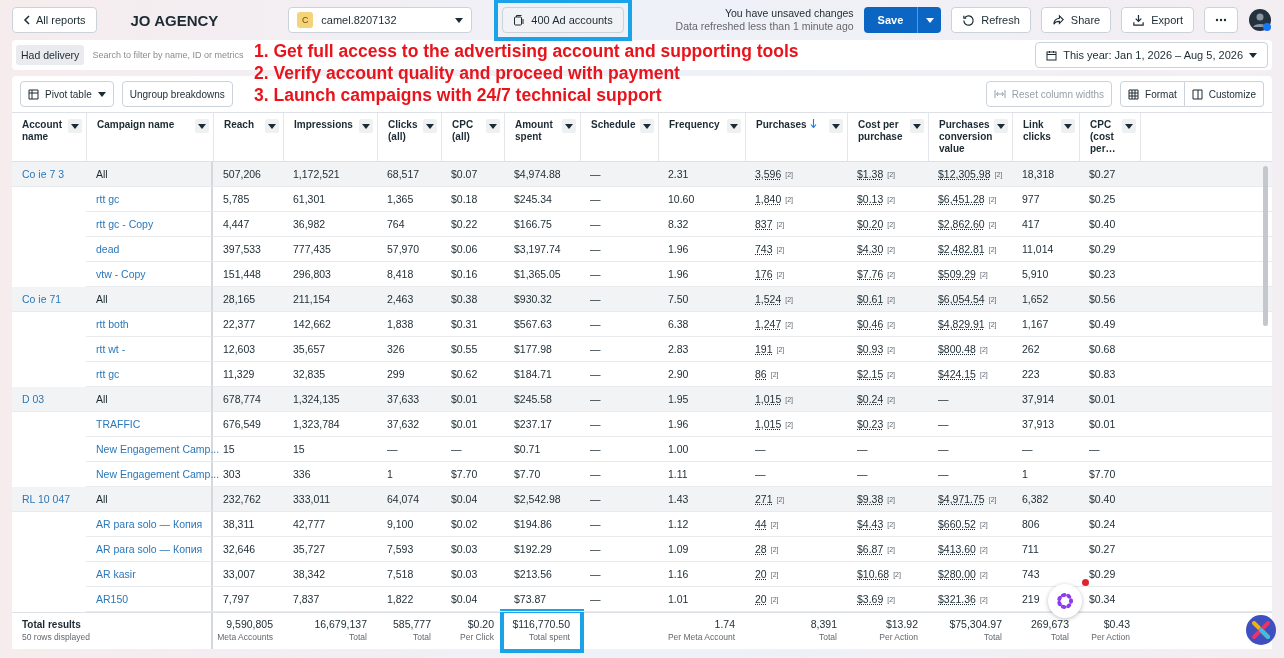 The width and height of the screenshot is (1284, 658). Describe the element at coordinates (764, 26) in the screenshot. I see `refresh-status: Data refreshed less than 1 minute ago` at that location.